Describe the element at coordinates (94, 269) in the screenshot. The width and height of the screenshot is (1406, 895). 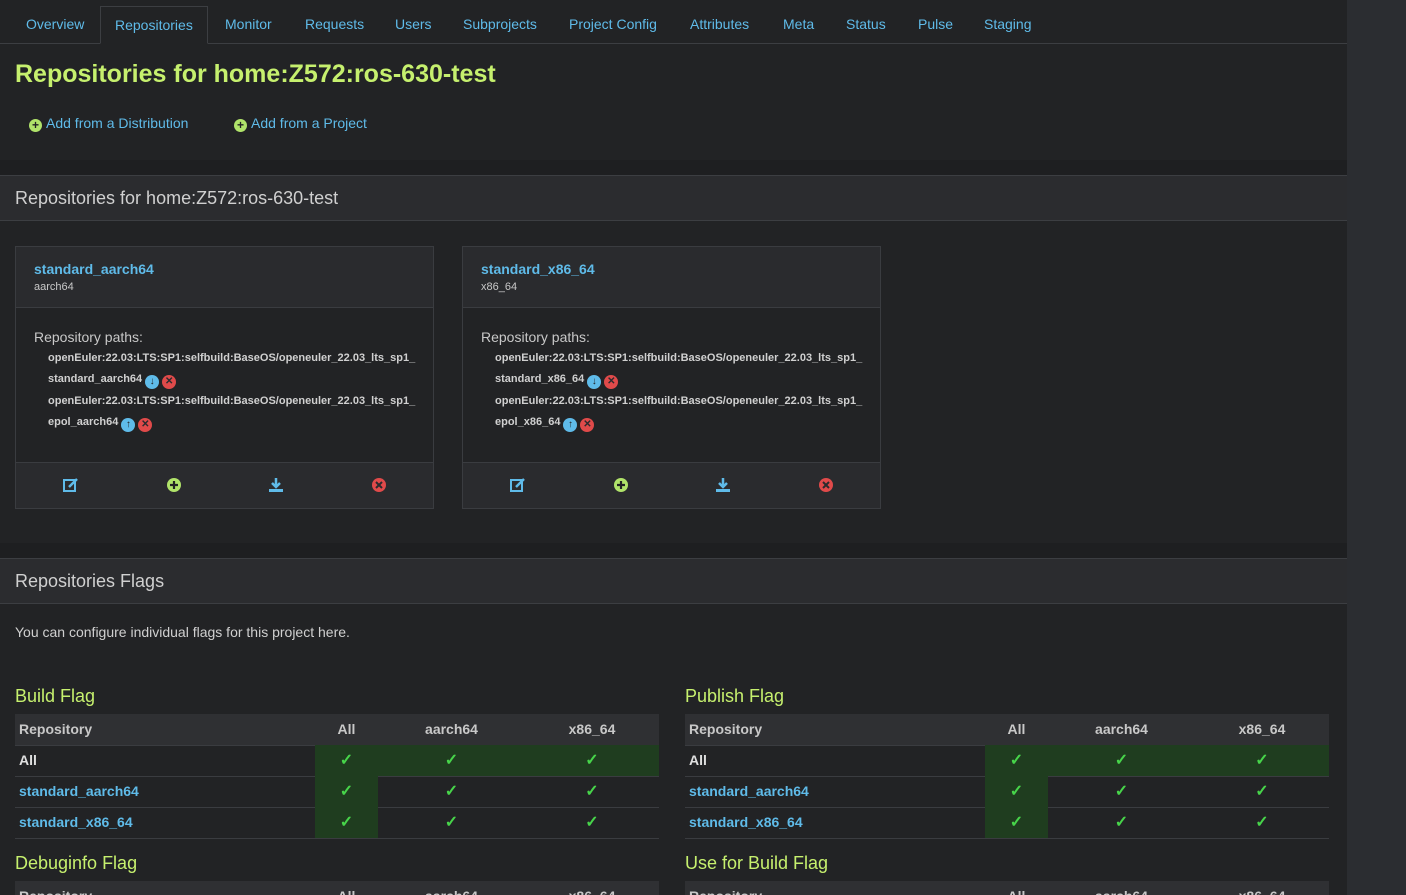
I see `repository-name-link: standard_aarch64` at that location.